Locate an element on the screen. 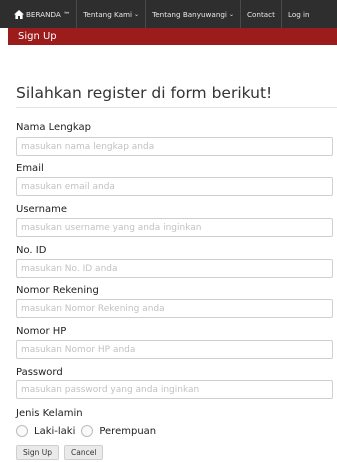 This screenshot has height=462, width=337. nav-tentang-banyuwangi: Tentang Banyuwangi ⌄ is located at coordinates (193, 14).